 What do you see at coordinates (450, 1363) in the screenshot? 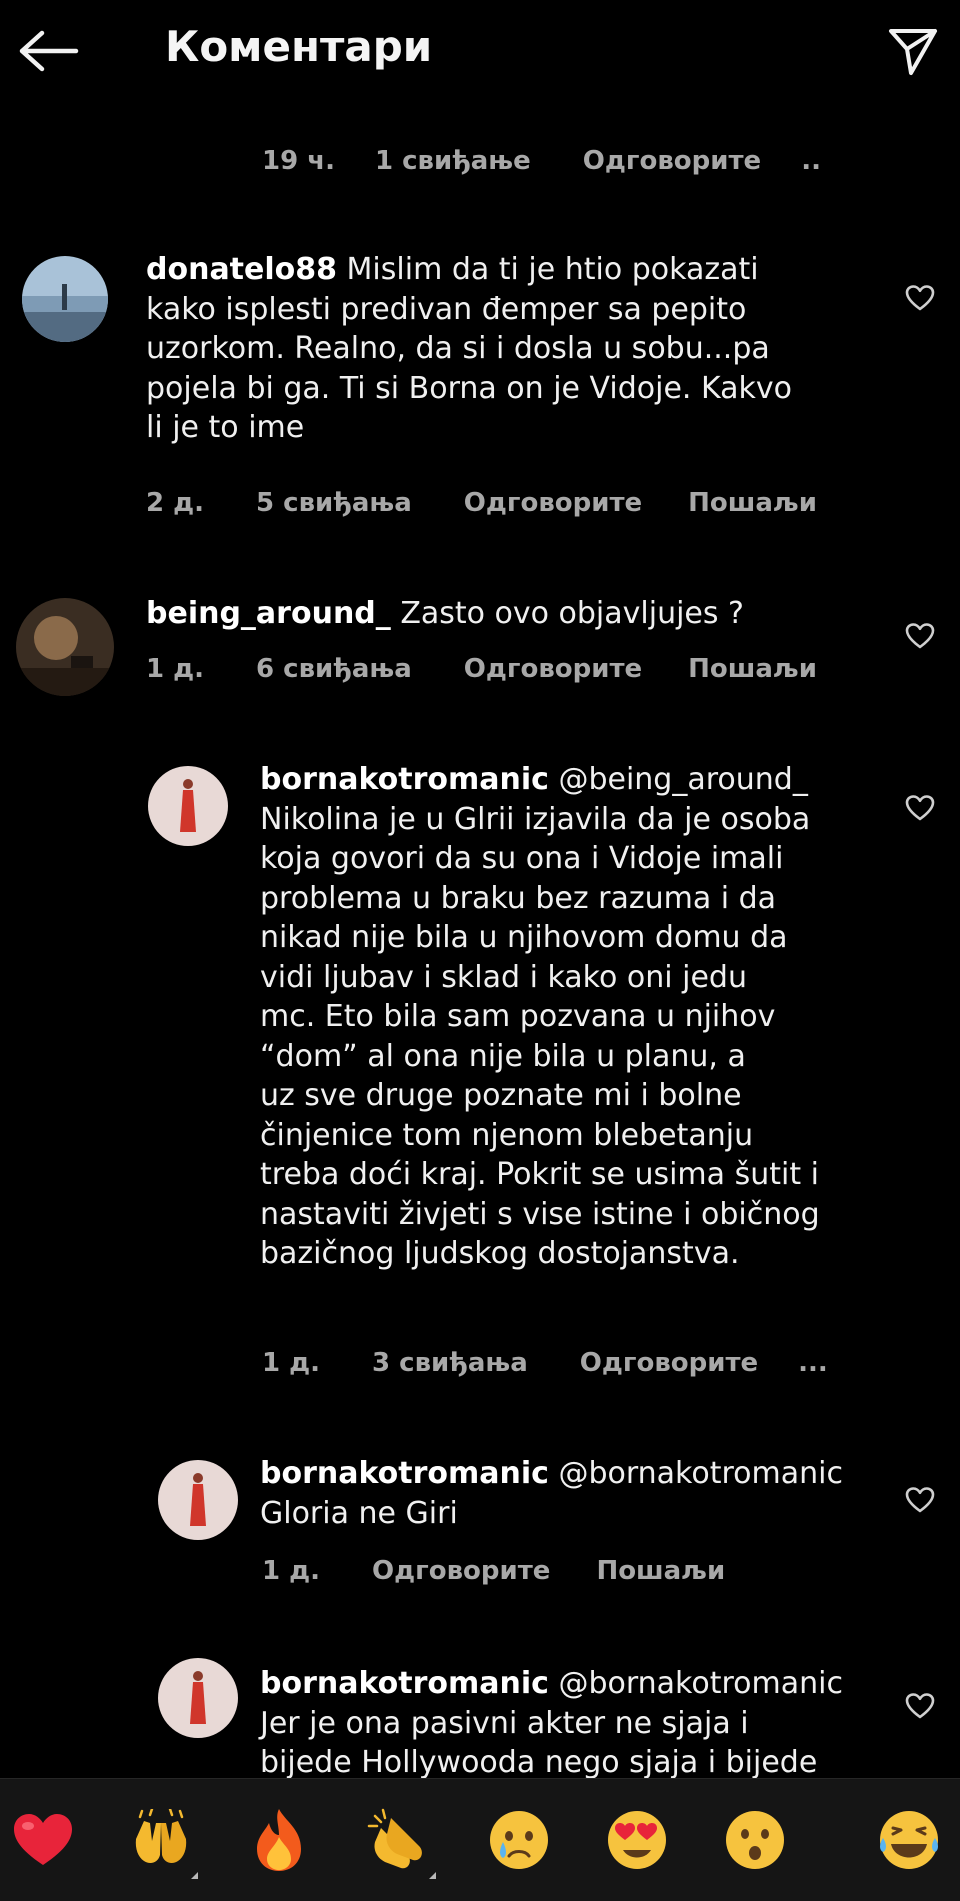
I see `comment-likes: 3 свиђања` at bounding box center [450, 1363].